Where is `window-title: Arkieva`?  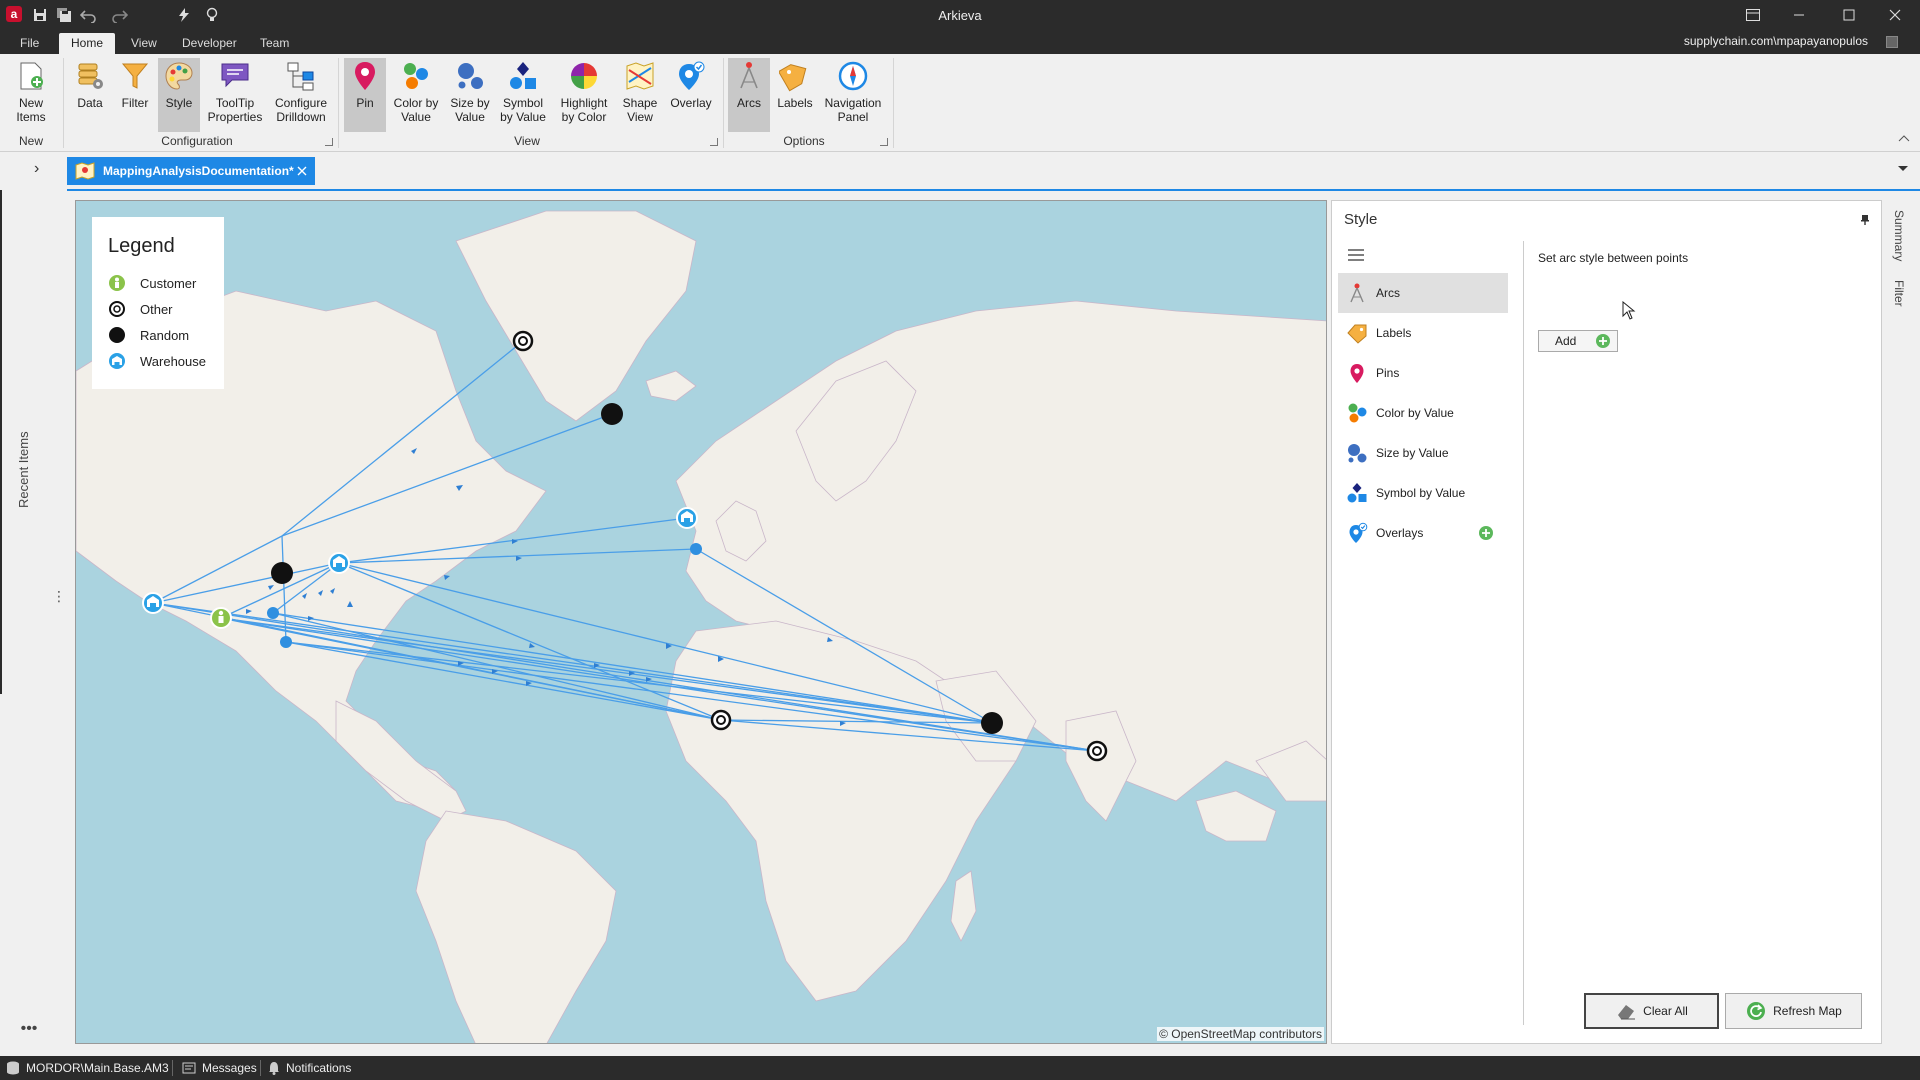 window-title: Arkieva is located at coordinates (960, 15).